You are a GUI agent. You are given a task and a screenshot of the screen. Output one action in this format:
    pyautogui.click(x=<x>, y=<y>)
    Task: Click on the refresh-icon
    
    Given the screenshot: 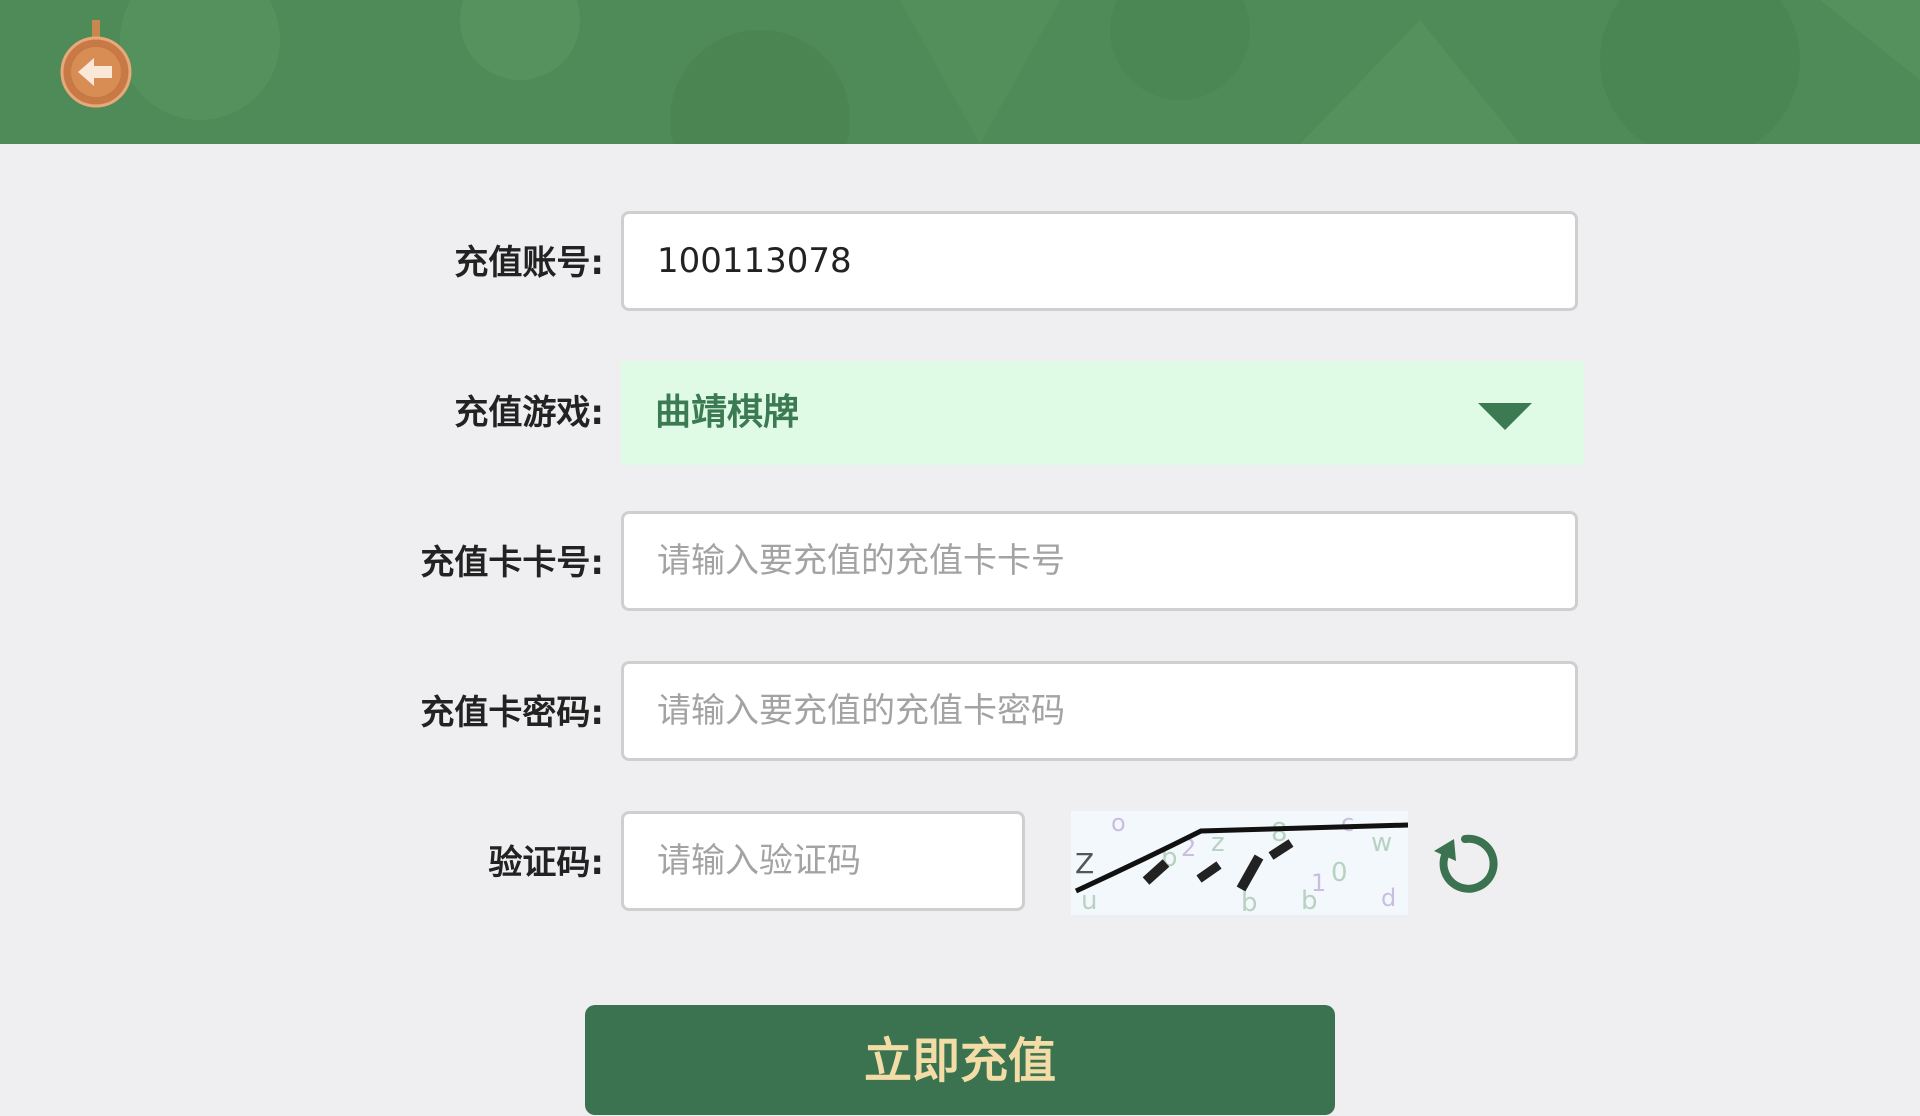 What is the action you would take?
    pyautogui.click(x=1466, y=863)
    